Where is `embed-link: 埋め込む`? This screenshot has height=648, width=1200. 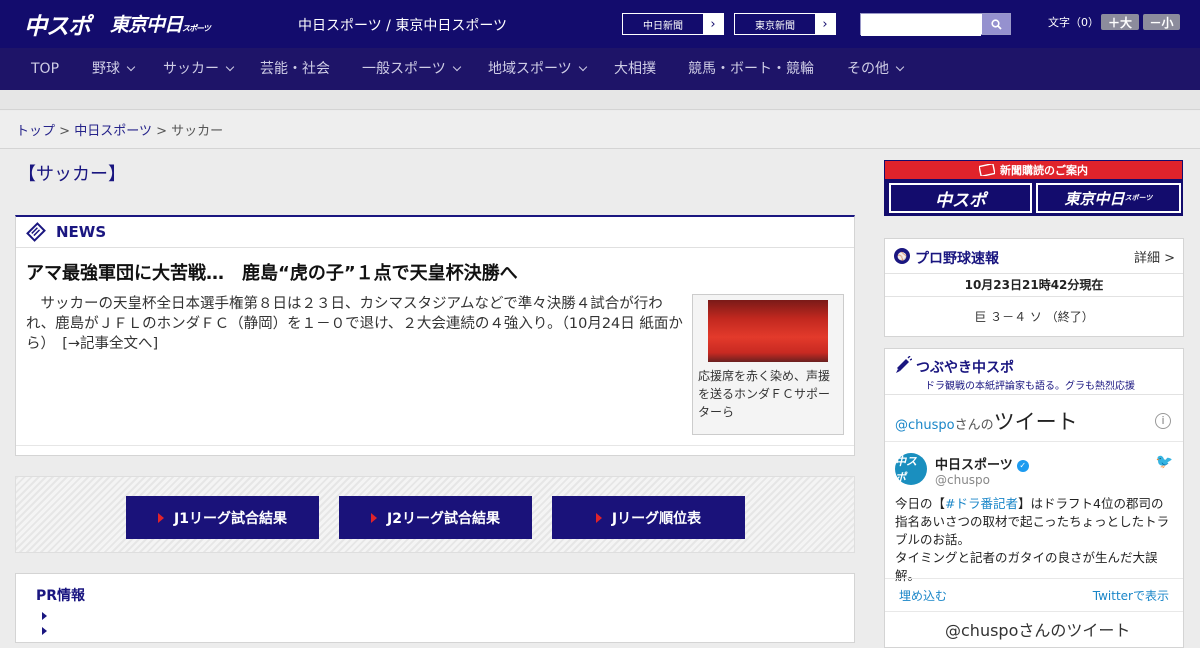
embed-link: 埋め込む is located at coordinates (923, 595).